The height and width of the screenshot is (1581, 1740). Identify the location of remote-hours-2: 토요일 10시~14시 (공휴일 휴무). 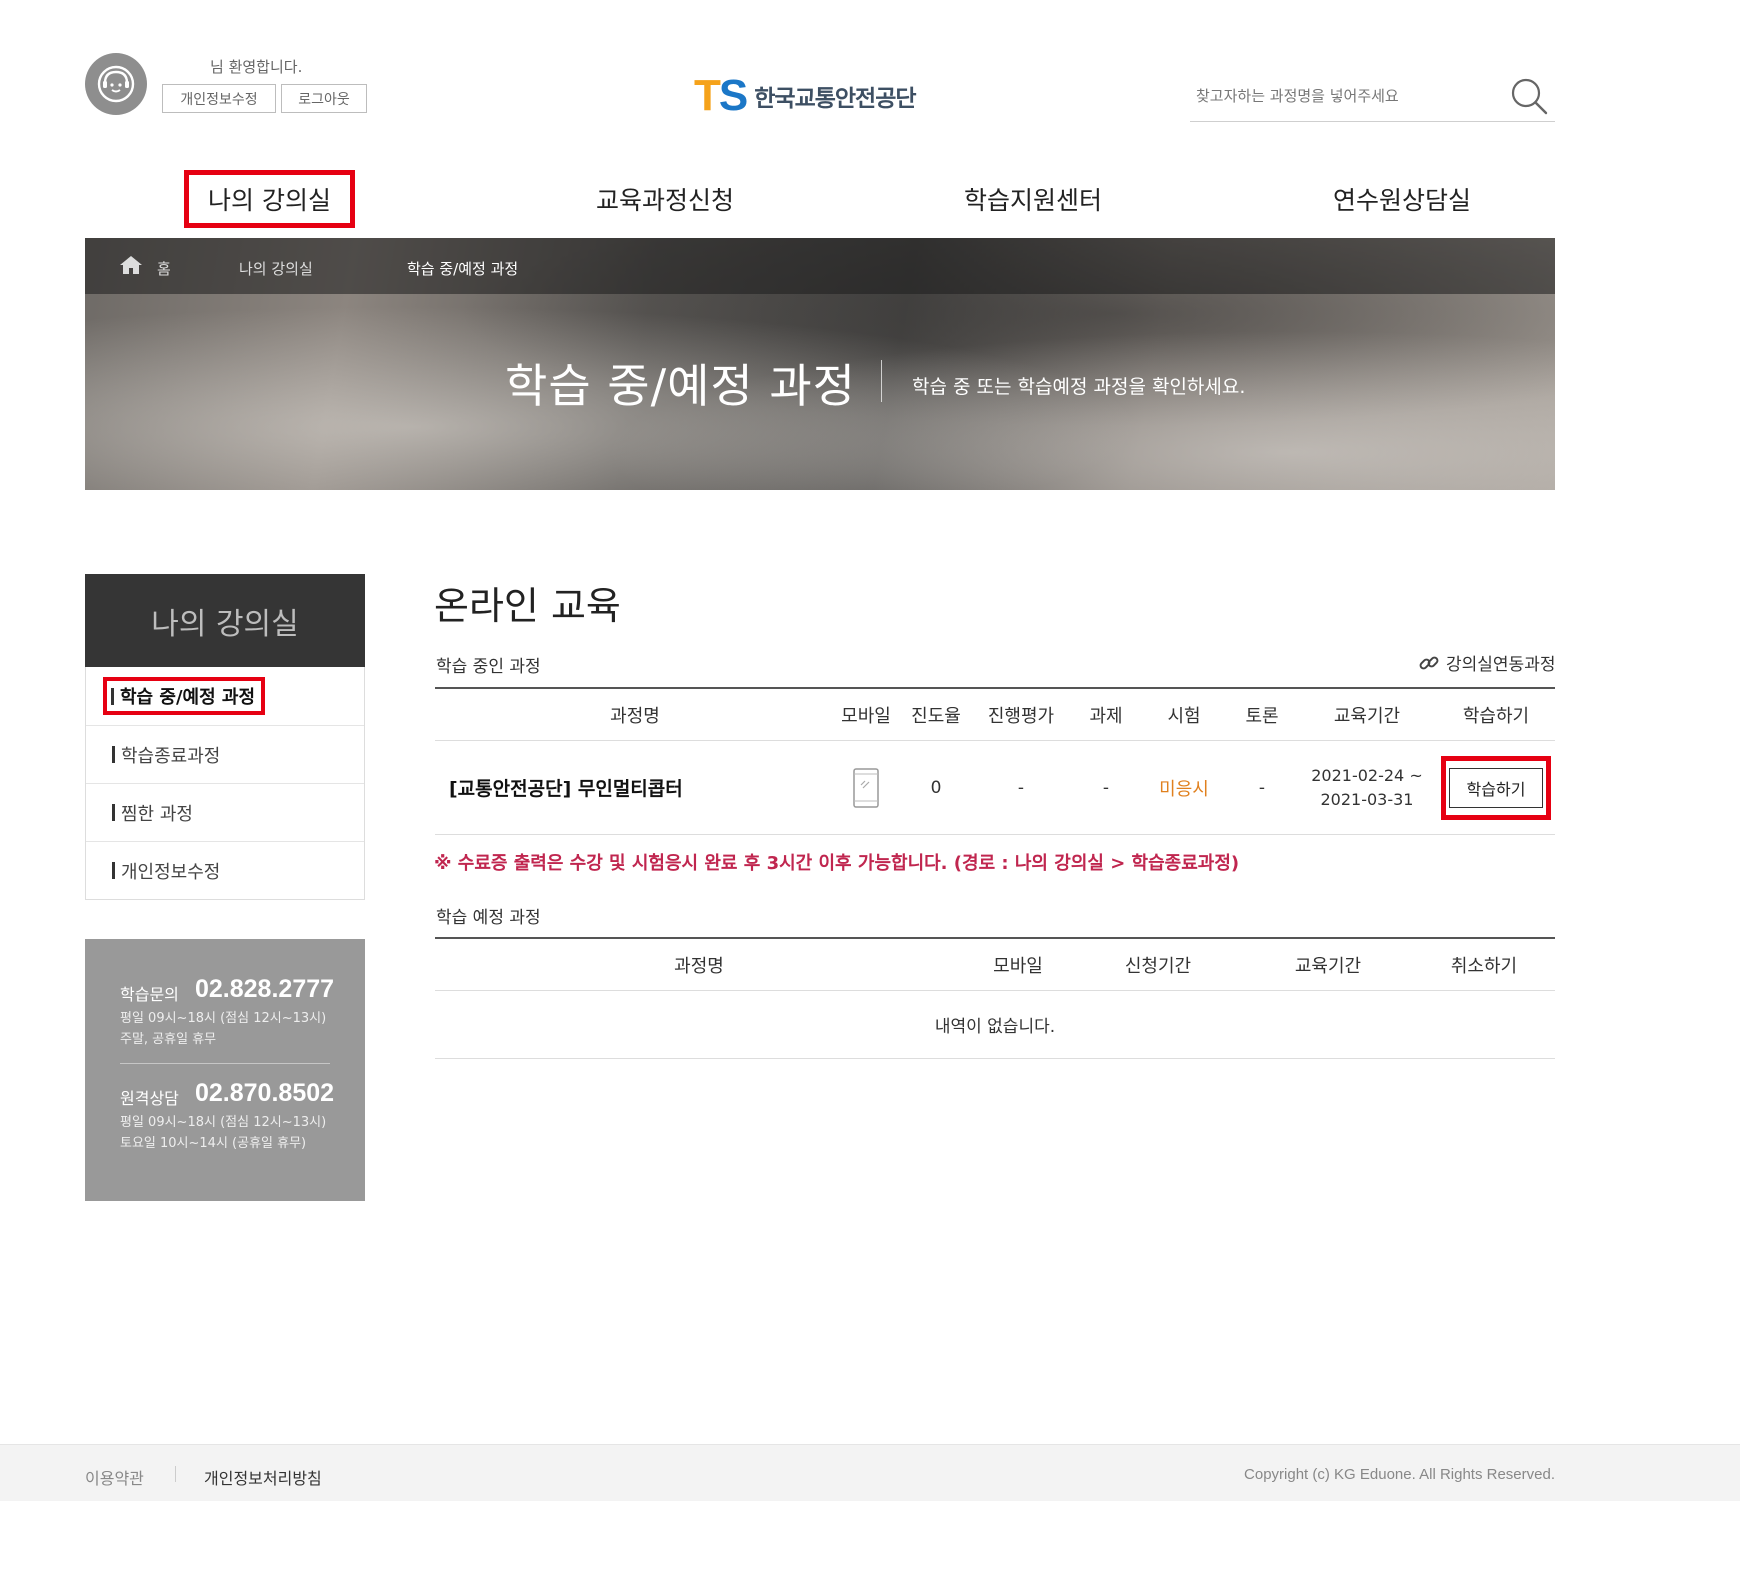
(213, 1143).